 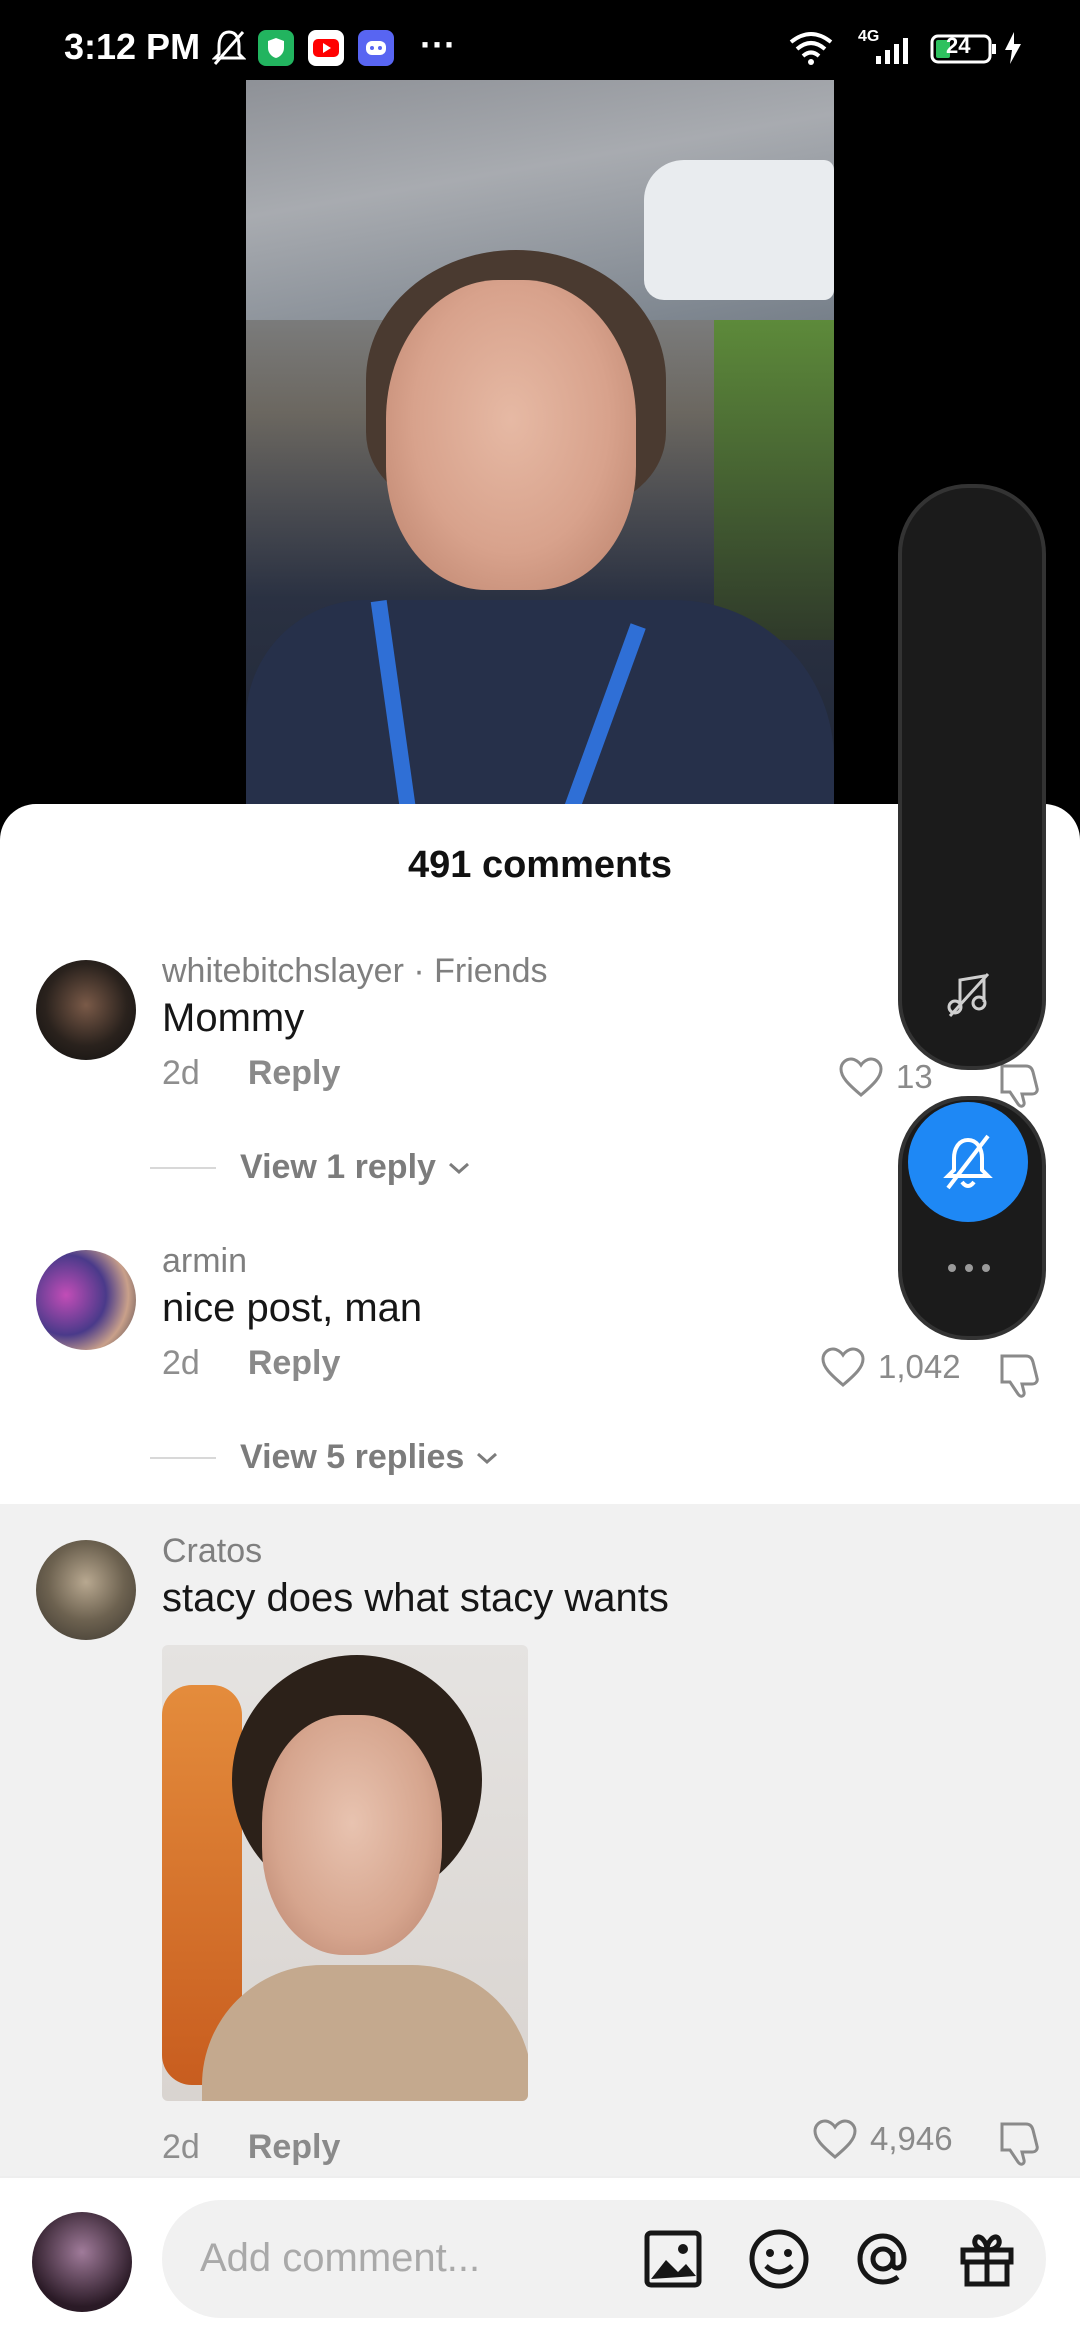 I want to click on image-picker-button, so click(x=673, y=2259).